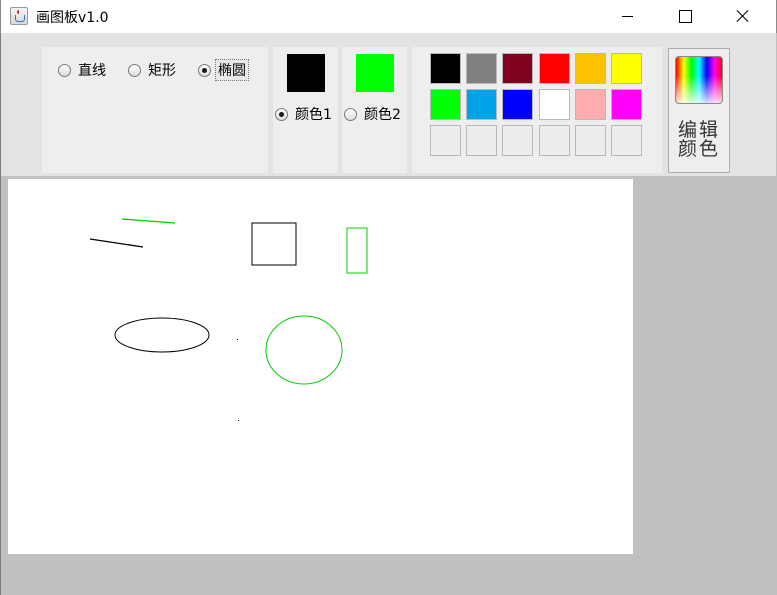  Describe the element at coordinates (684, 16) in the screenshot. I see `maximize-icon` at that location.